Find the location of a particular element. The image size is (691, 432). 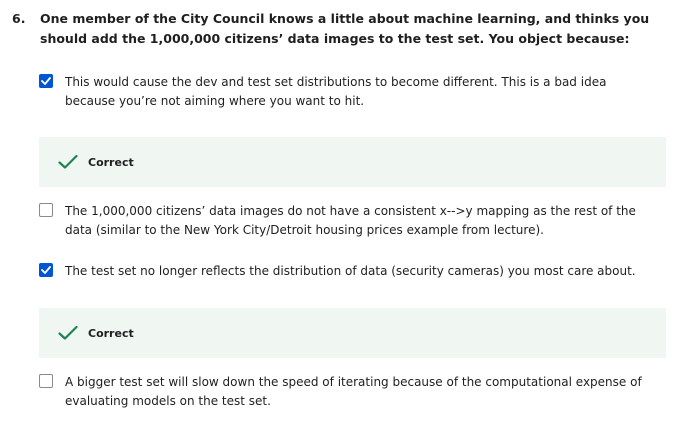

option-3-checkbox is located at coordinates (46, 270).